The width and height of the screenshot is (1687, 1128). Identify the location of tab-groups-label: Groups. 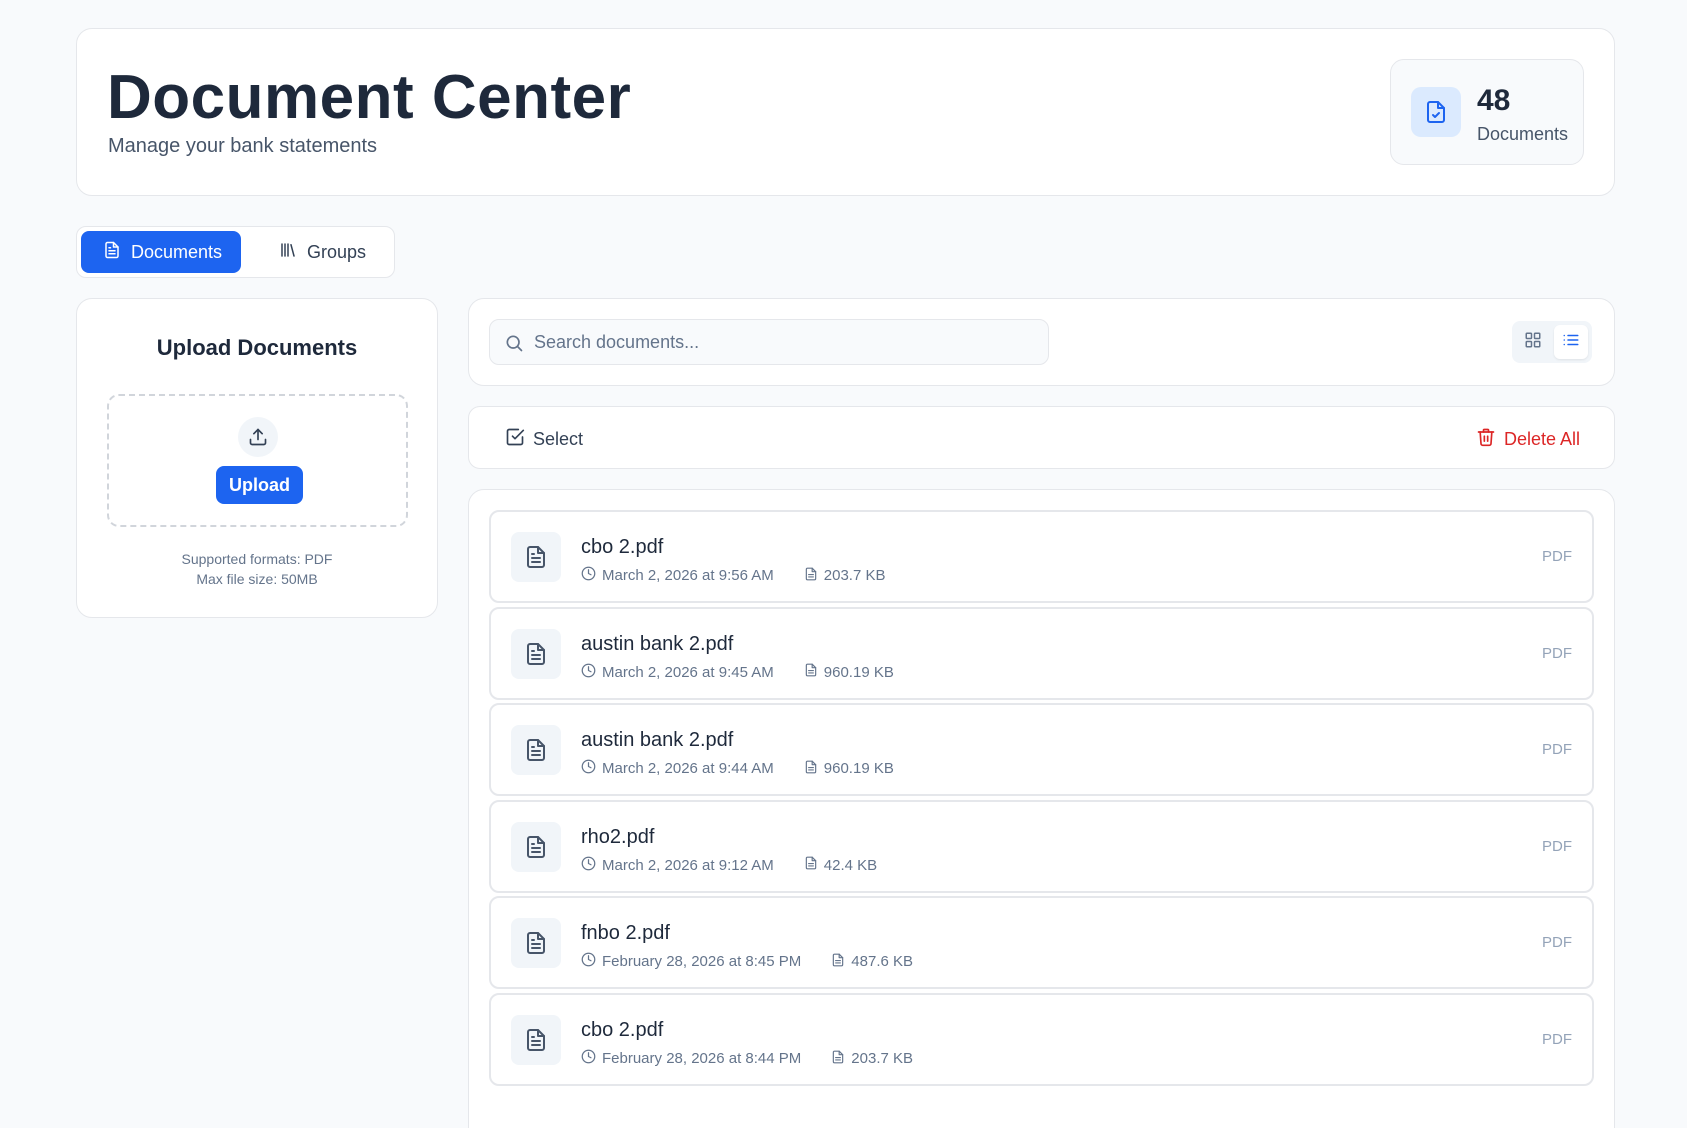
(337, 251).